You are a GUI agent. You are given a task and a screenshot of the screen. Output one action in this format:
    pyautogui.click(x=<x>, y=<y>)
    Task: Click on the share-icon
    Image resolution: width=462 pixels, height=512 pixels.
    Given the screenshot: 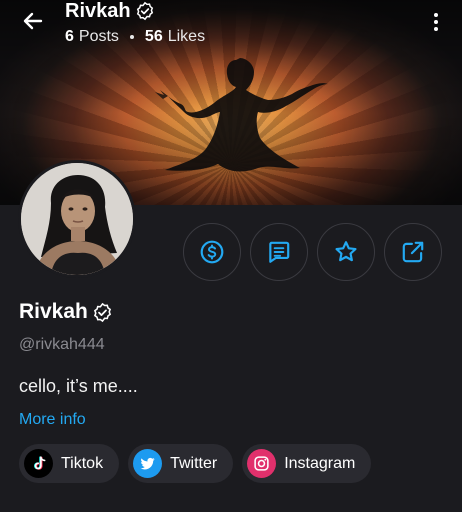 What is the action you would take?
    pyautogui.click(x=413, y=252)
    